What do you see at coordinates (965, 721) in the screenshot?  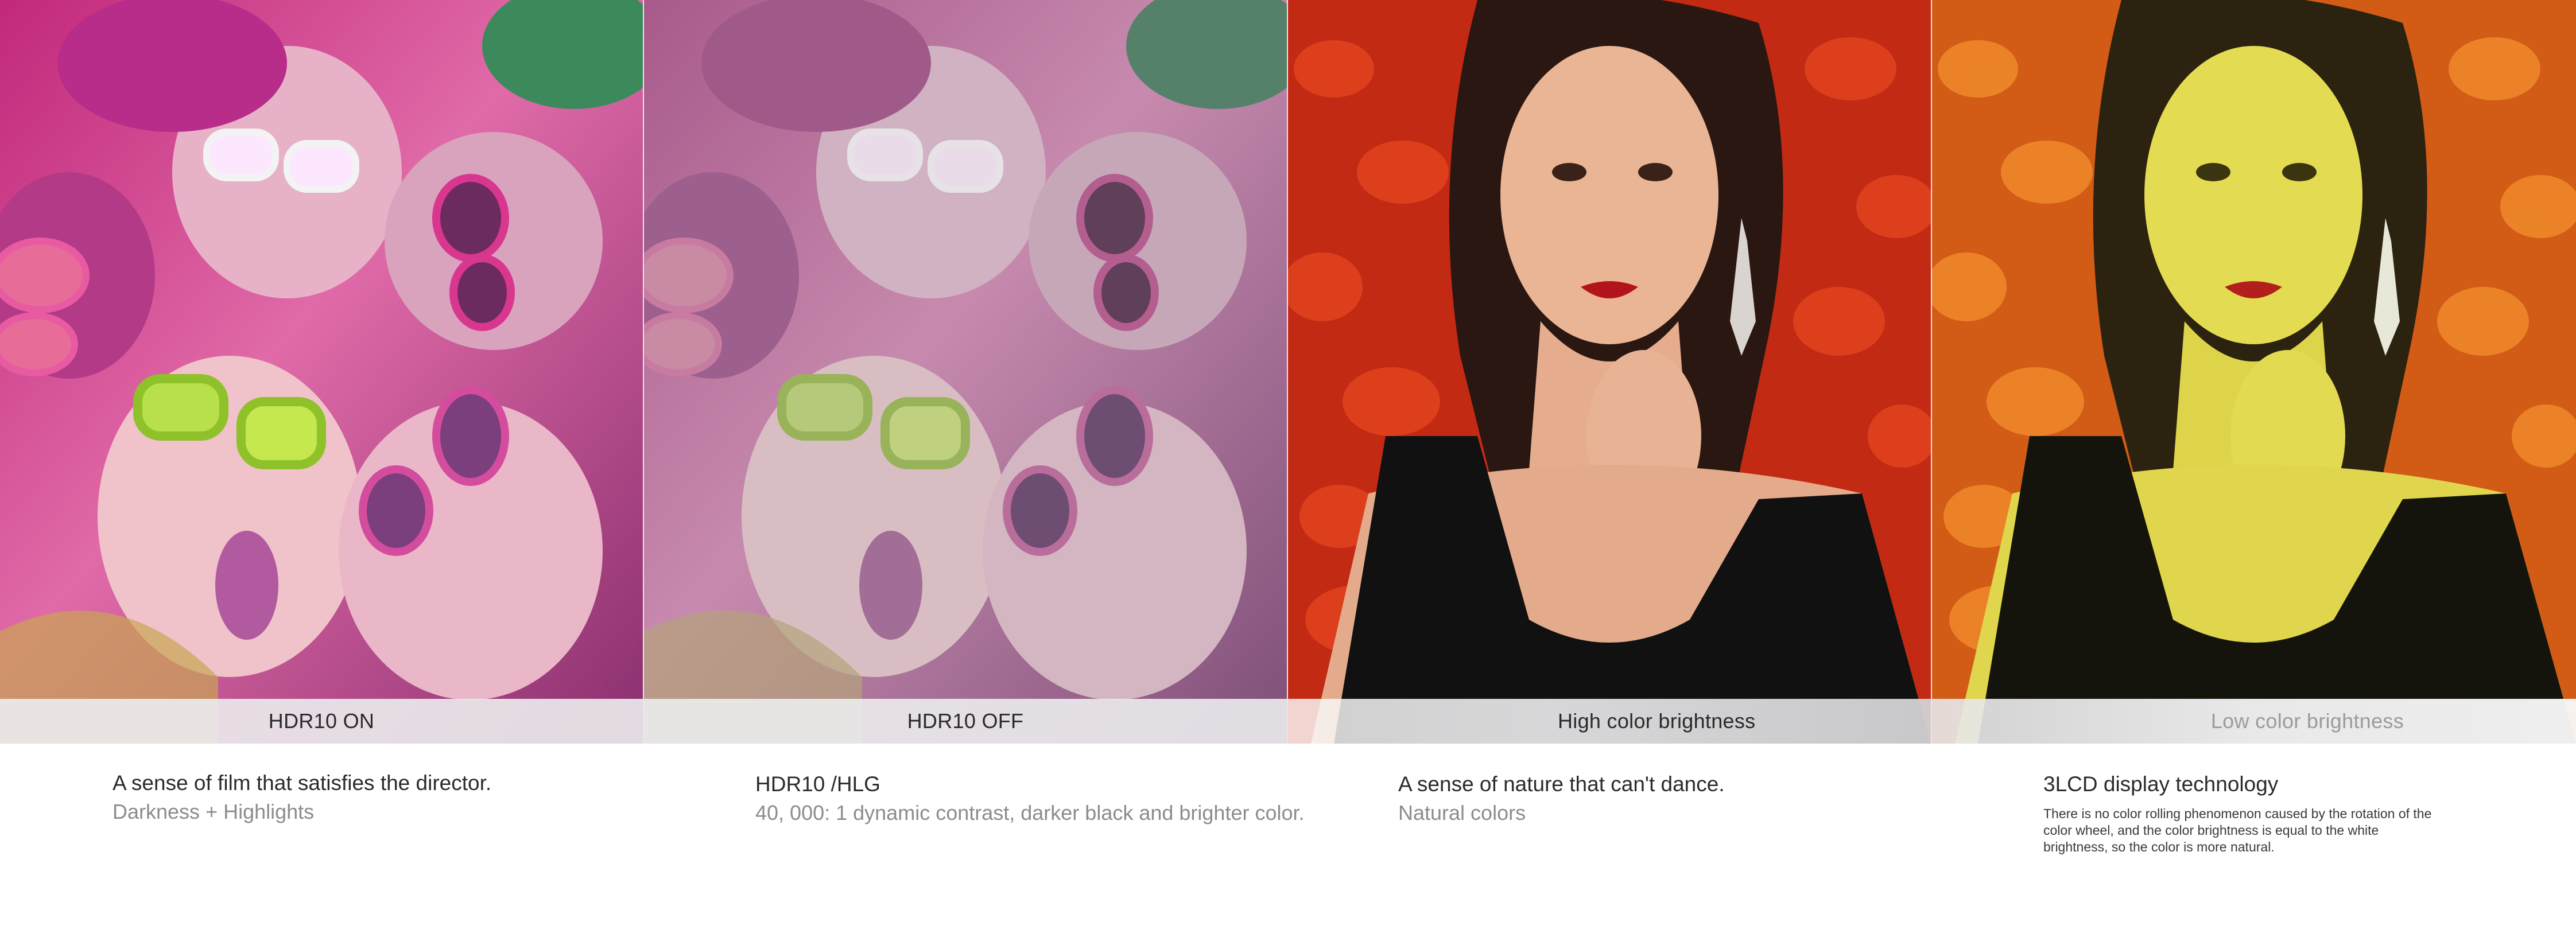 I see `panel-caption: HDR10 OFF` at bounding box center [965, 721].